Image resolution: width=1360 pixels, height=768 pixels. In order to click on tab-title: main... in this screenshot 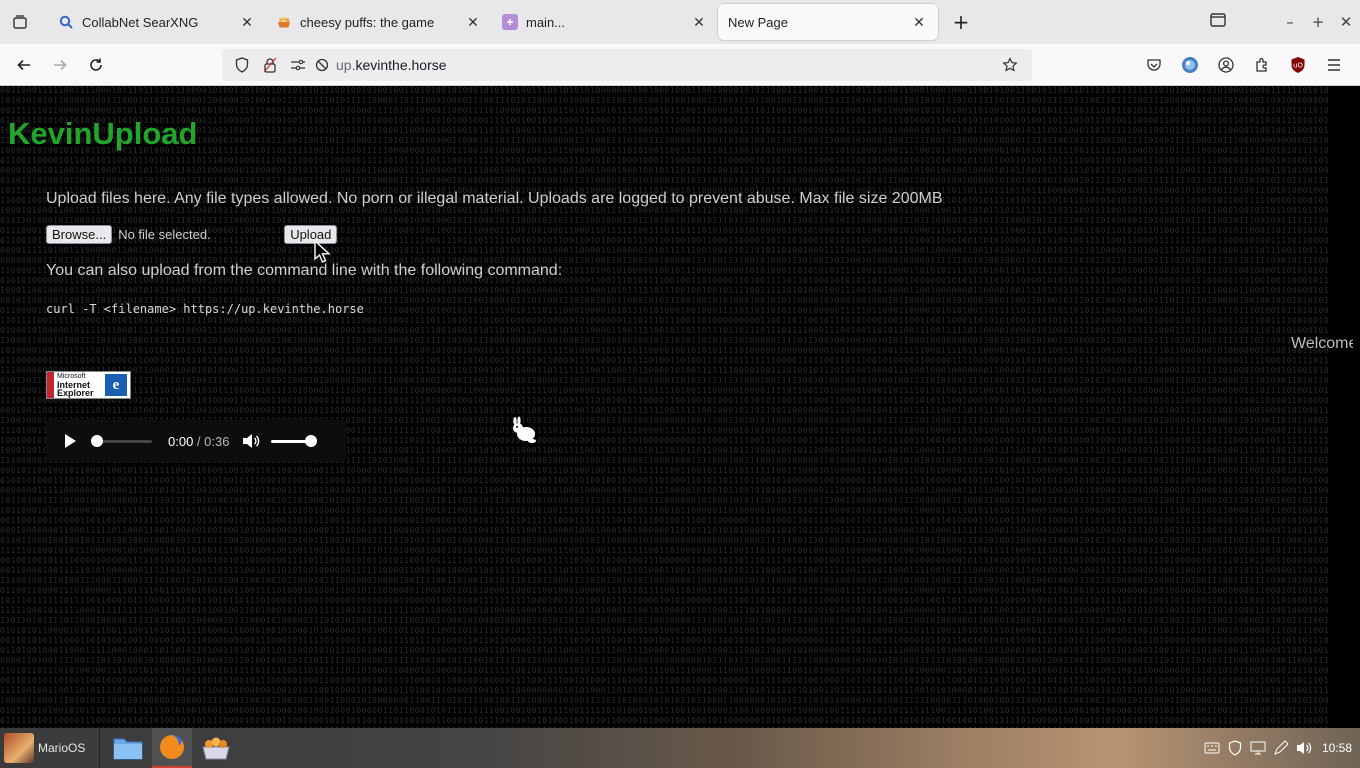, I will do `click(546, 22)`.